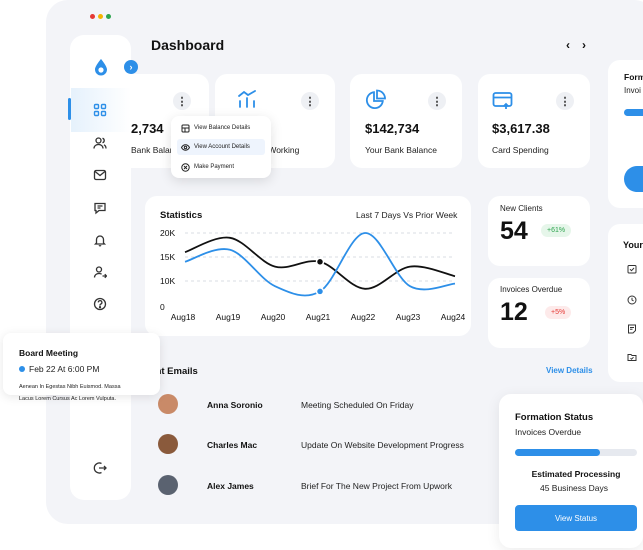 The height and width of the screenshot is (550, 643). What do you see at coordinates (633, 77) in the screenshot?
I see `partial-title: Form` at bounding box center [633, 77].